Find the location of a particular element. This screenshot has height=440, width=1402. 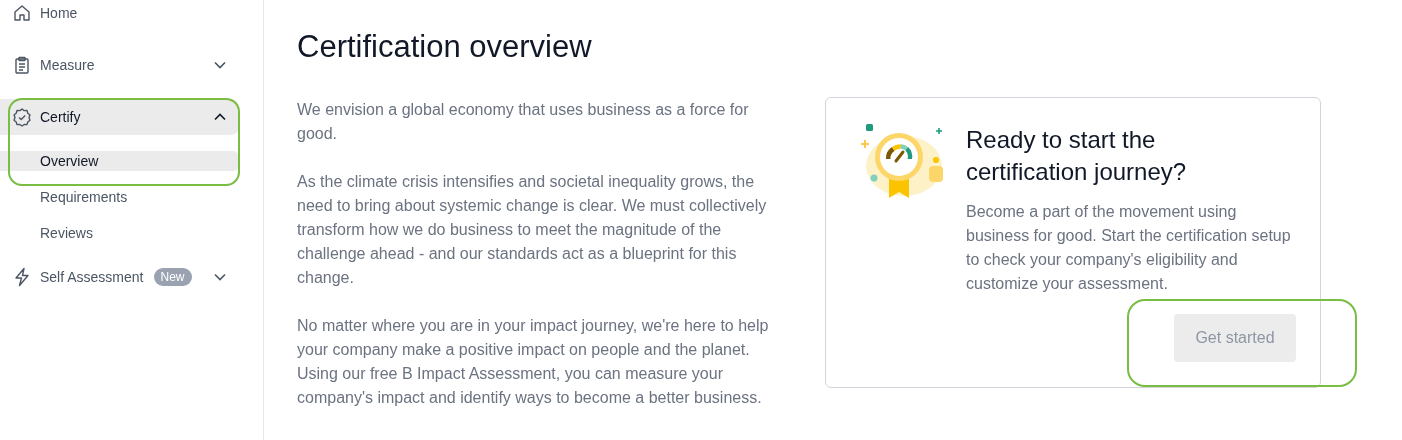

page-title: Certification overview is located at coordinates (445, 47).